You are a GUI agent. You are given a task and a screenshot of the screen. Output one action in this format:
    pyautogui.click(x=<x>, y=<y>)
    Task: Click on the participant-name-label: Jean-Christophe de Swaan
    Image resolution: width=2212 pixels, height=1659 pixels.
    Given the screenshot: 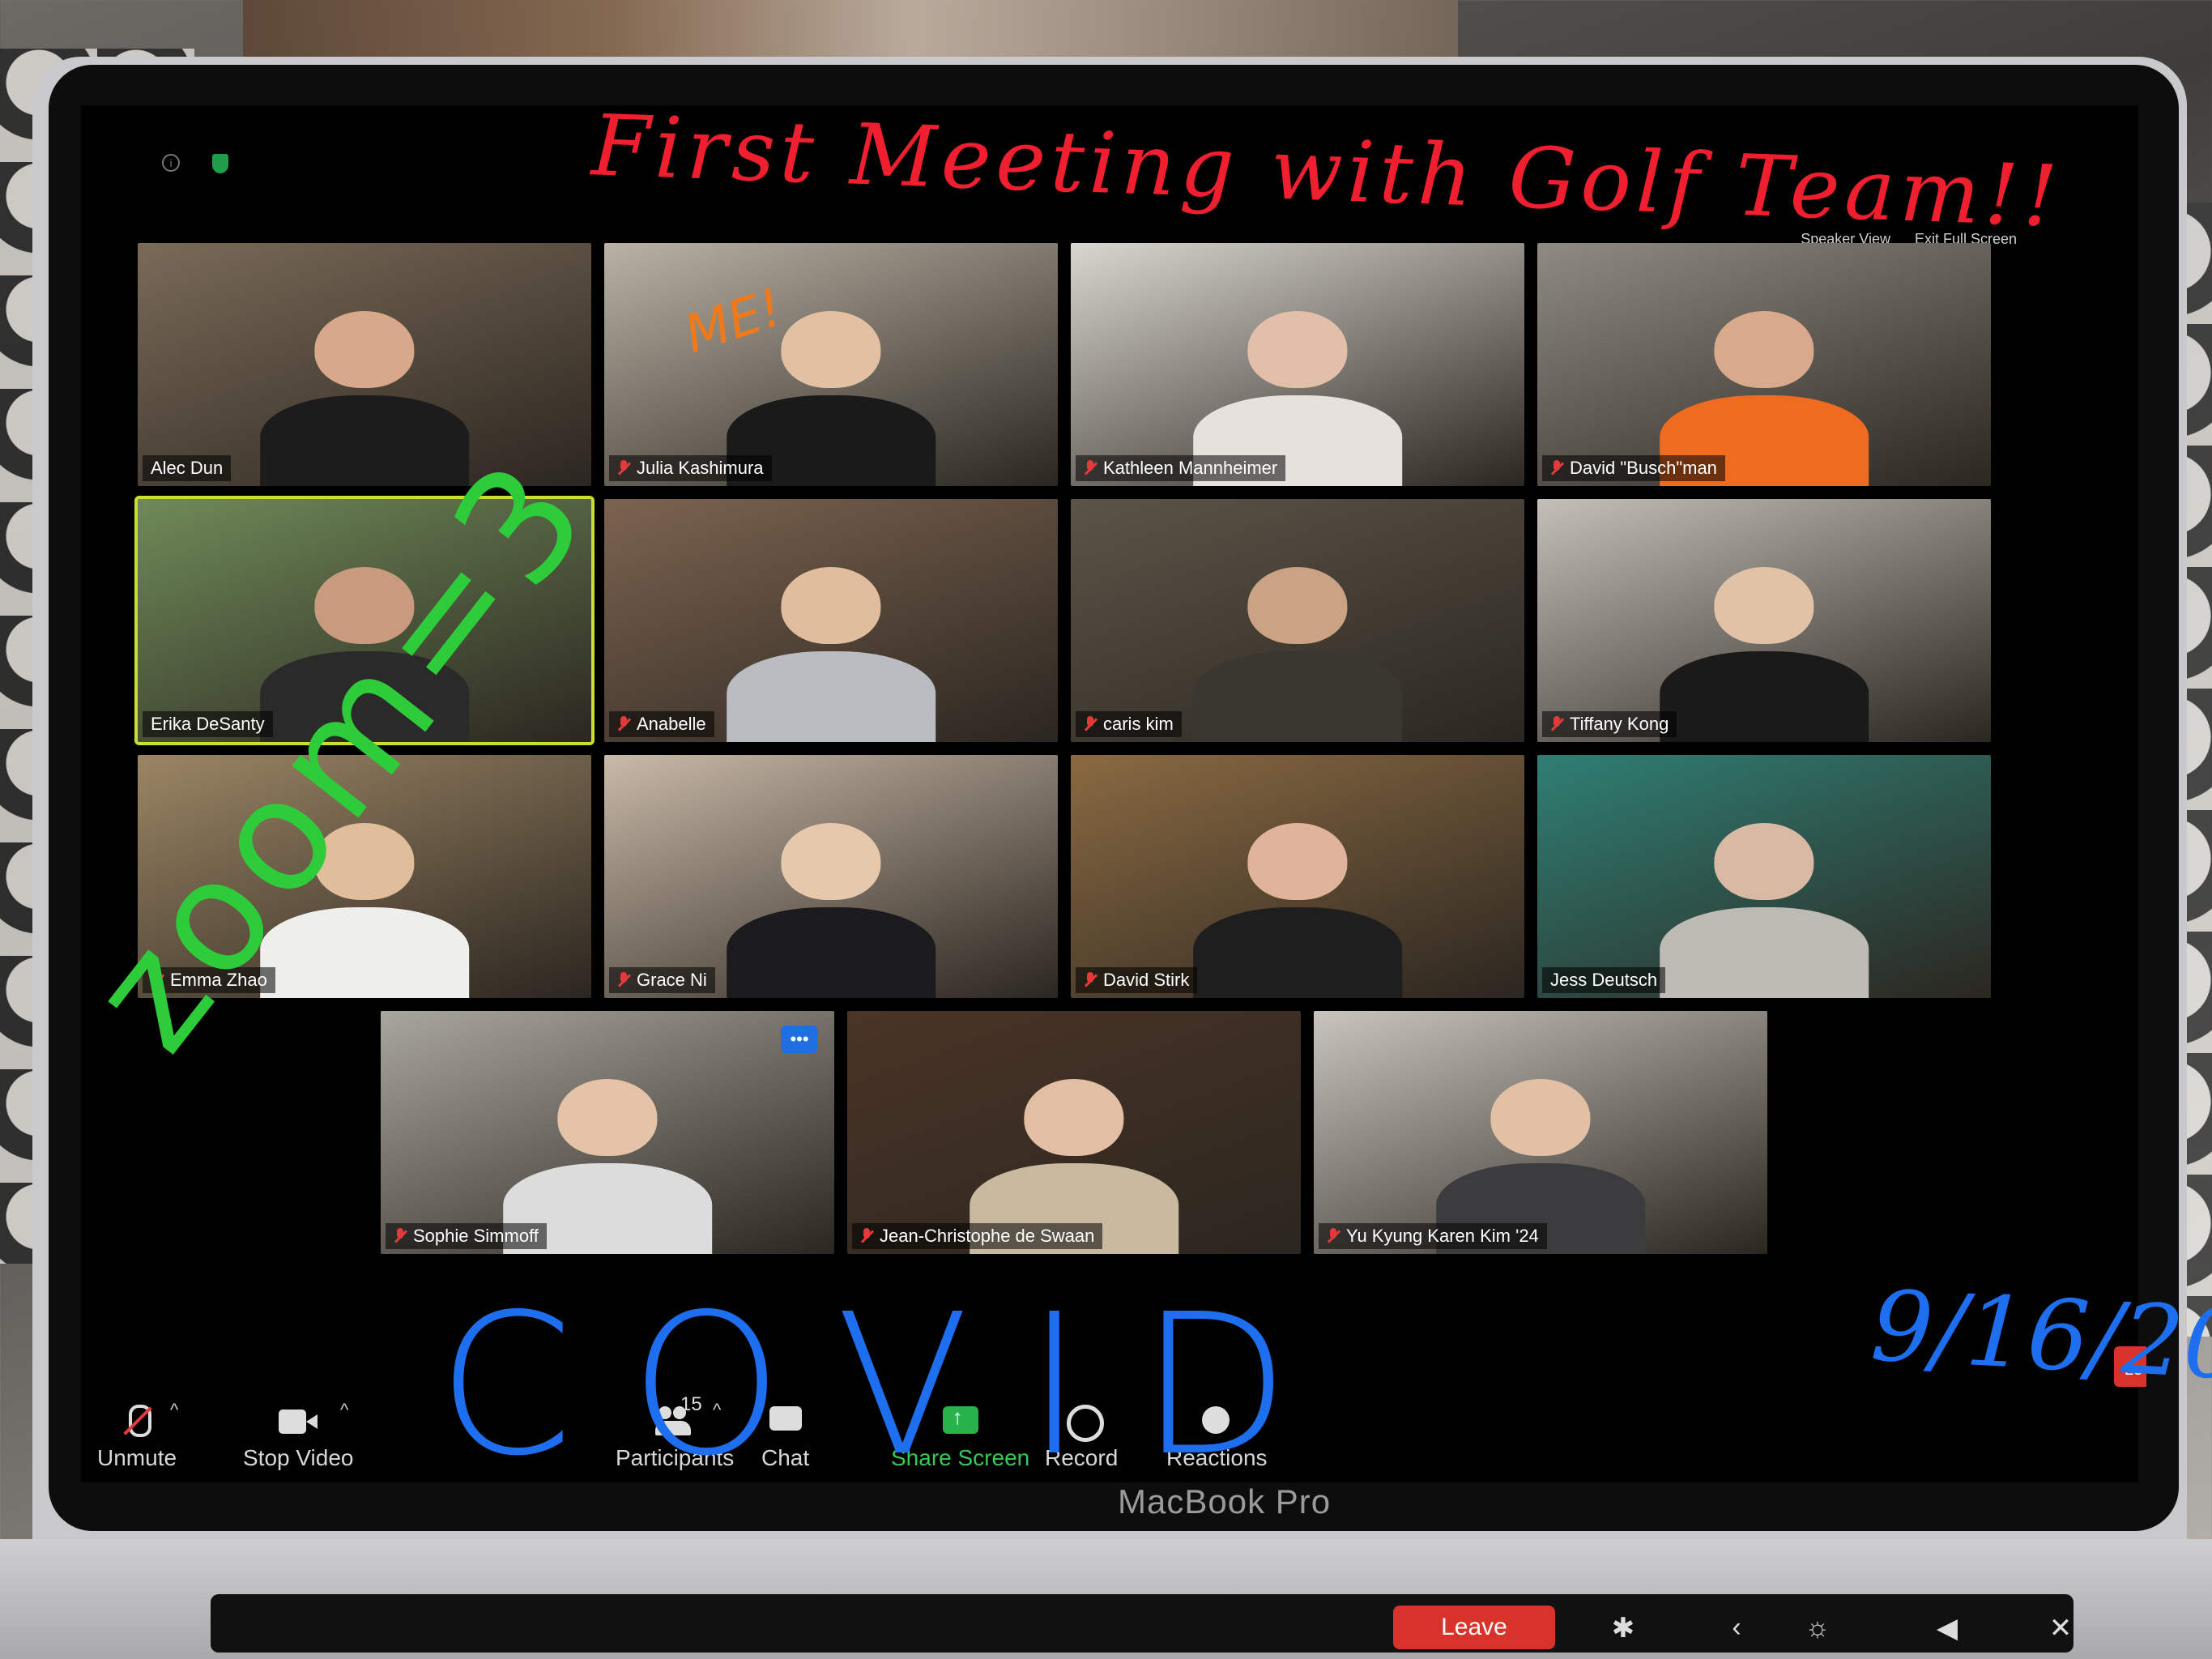 What is the action you would take?
    pyautogui.click(x=978, y=1236)
    